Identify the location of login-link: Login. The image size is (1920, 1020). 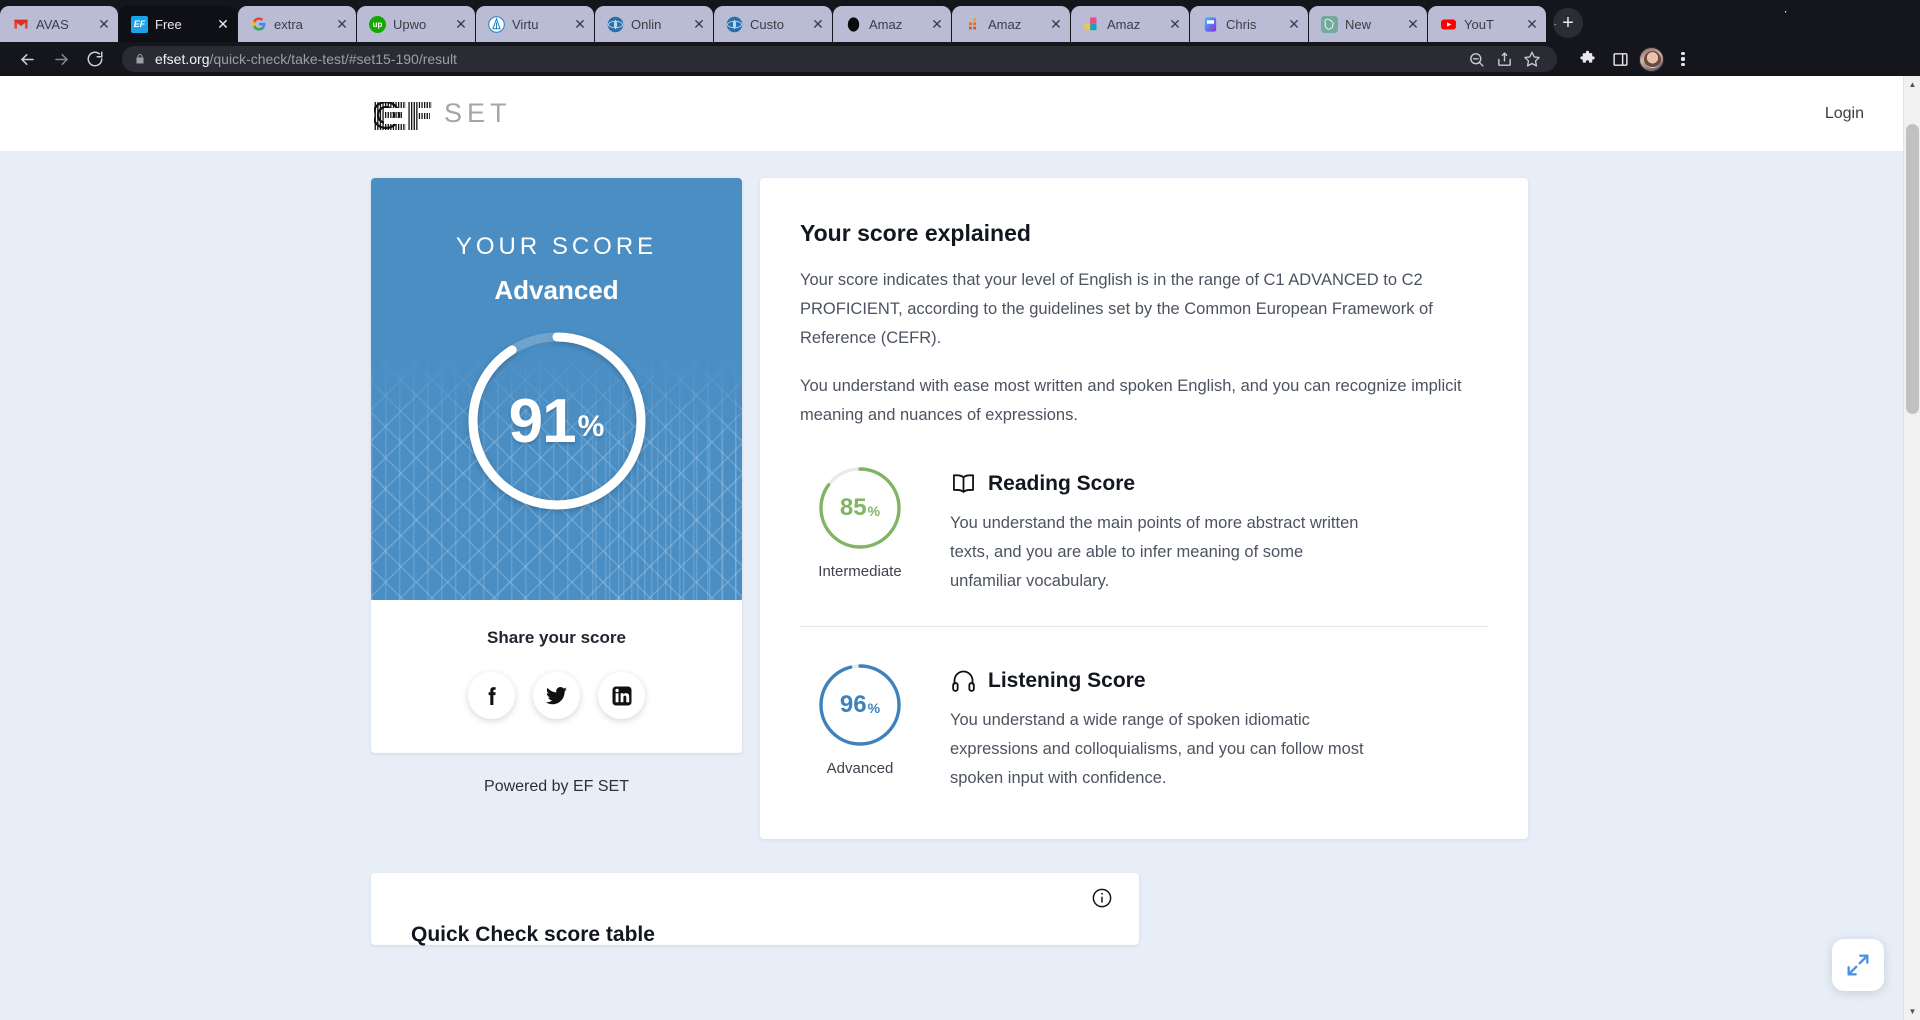
(1844, 114).